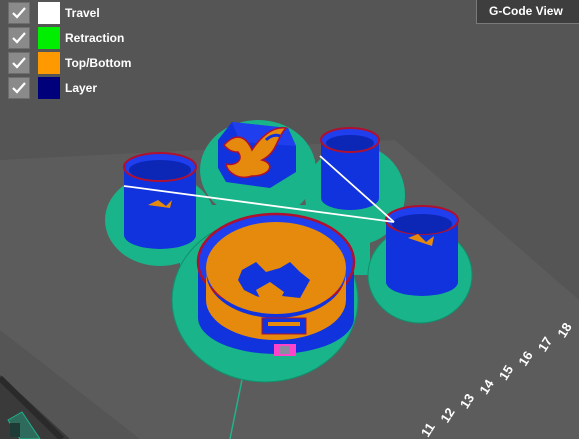 The image size is (579, 439). What do you see at coordinates (49, 13) in the screenshot?
I see `travel-color-swatch` at bounding box center [49, 13].